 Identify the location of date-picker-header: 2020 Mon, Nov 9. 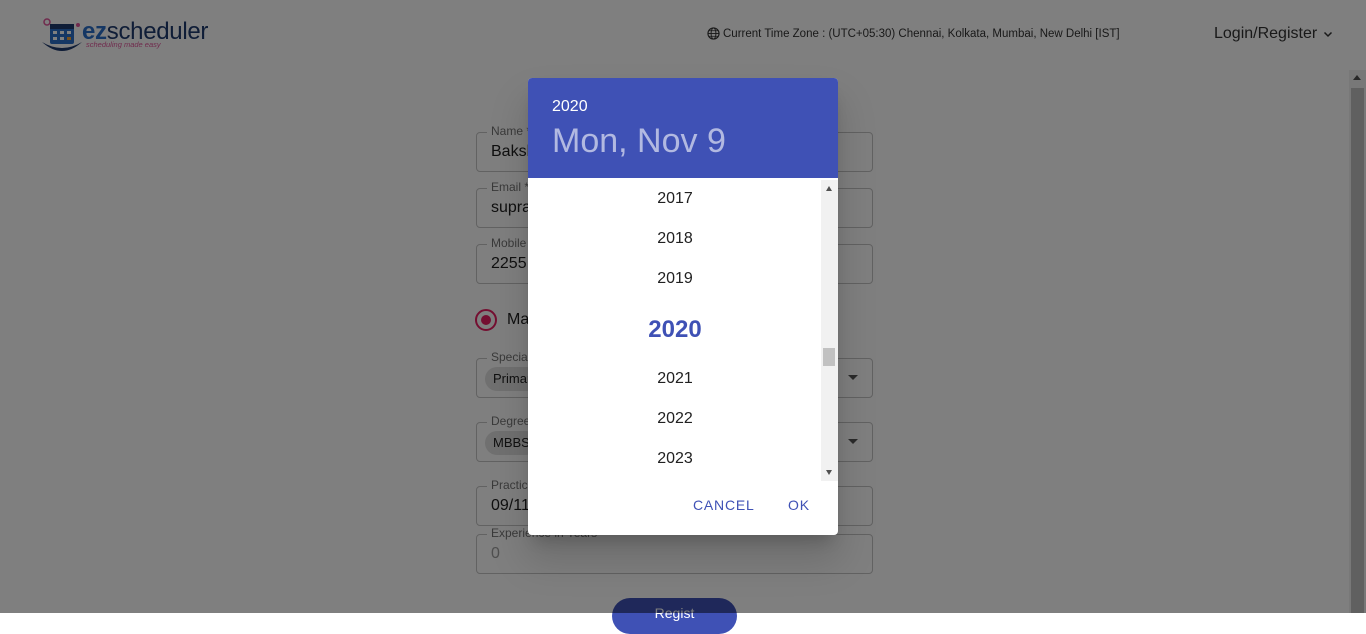
(683, 128).